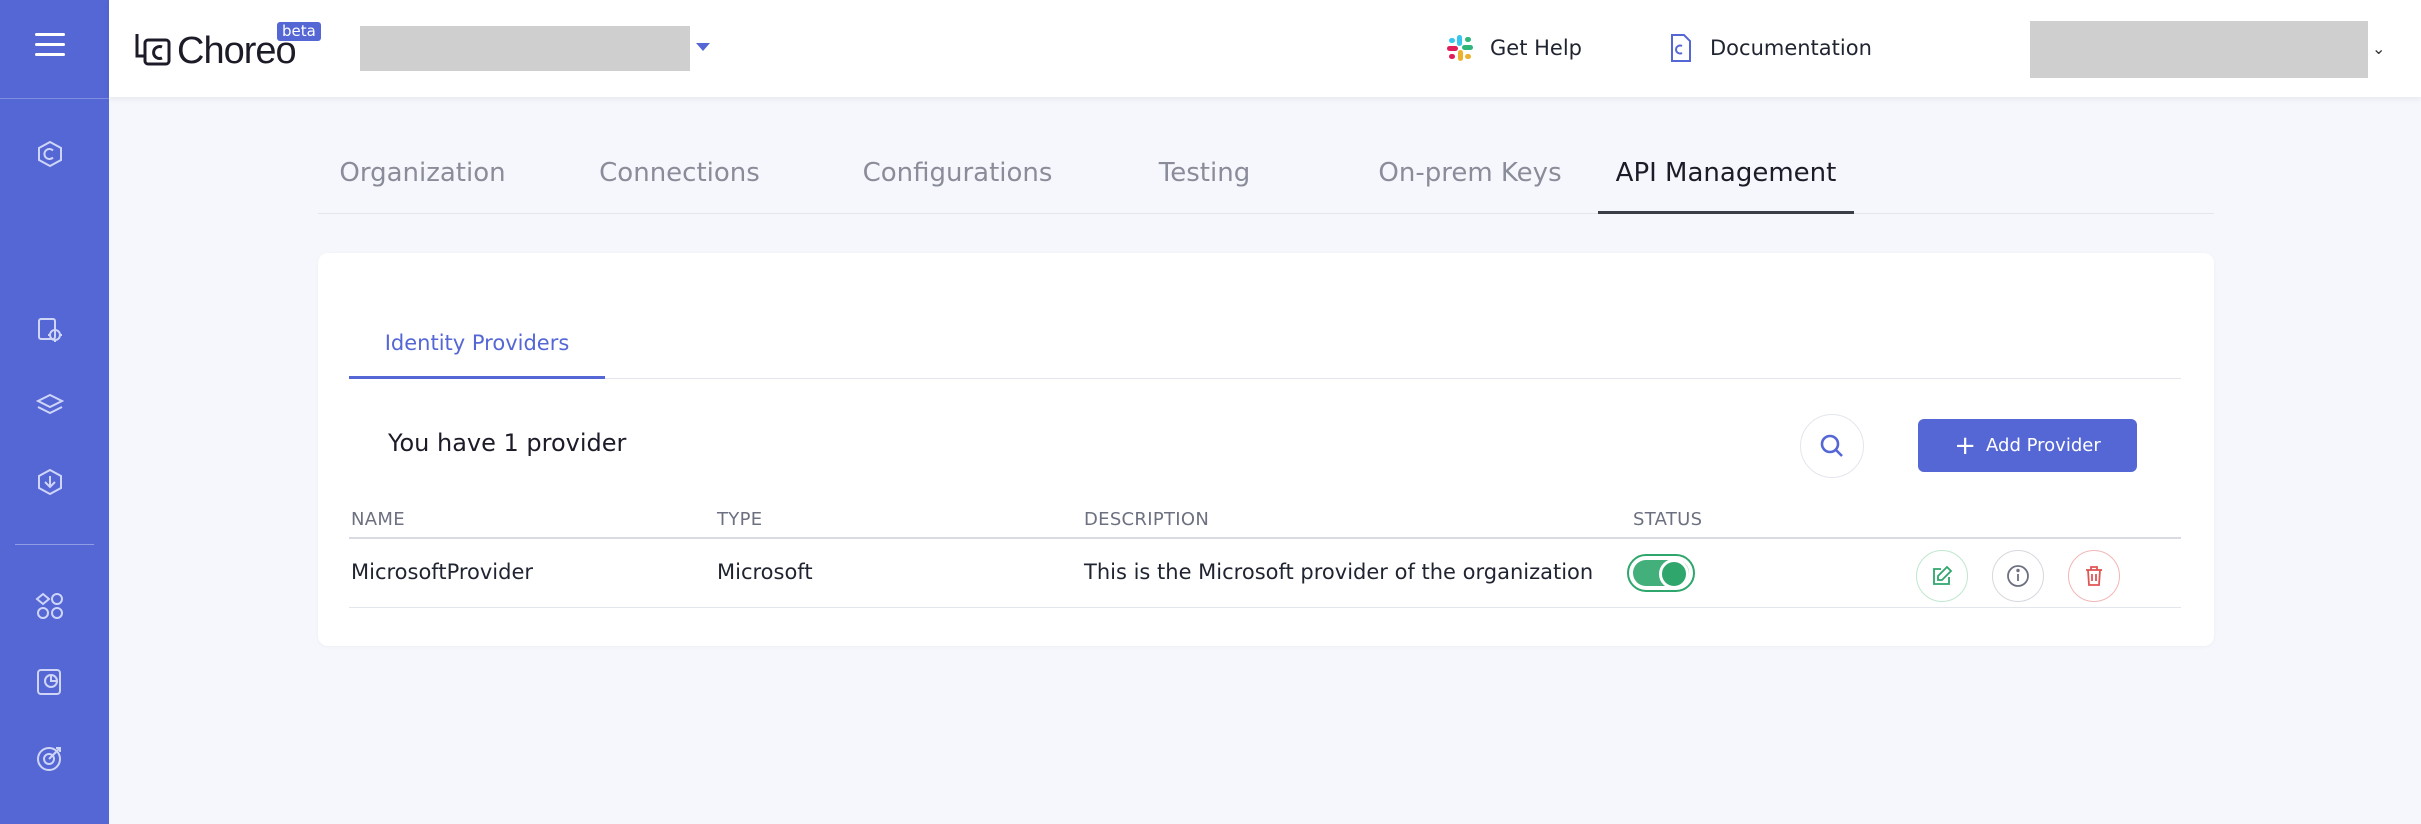 Image resolution: width=2421 pixels, height=824 pixels. What do you see at coordinates (1147, 519) in the screenshot?
I see `column-header-description: DESCRIPTION` at bounding box center [1147, 519].